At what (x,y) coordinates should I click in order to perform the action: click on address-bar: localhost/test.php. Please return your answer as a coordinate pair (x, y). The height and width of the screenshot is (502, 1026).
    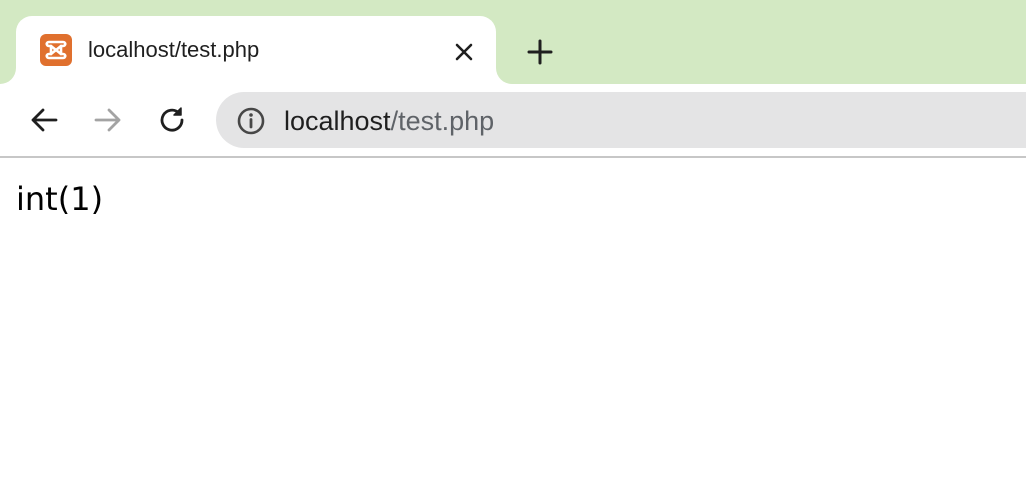
    Looking at the image, I should click on (621, 120).